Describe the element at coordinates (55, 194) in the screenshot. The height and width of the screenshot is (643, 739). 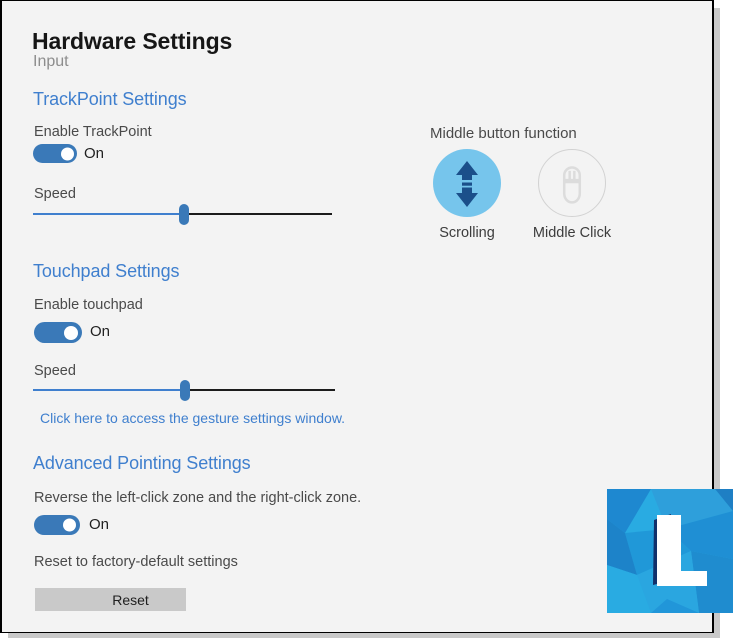
I see `label-trackpoint-speed: Speed` at that location.